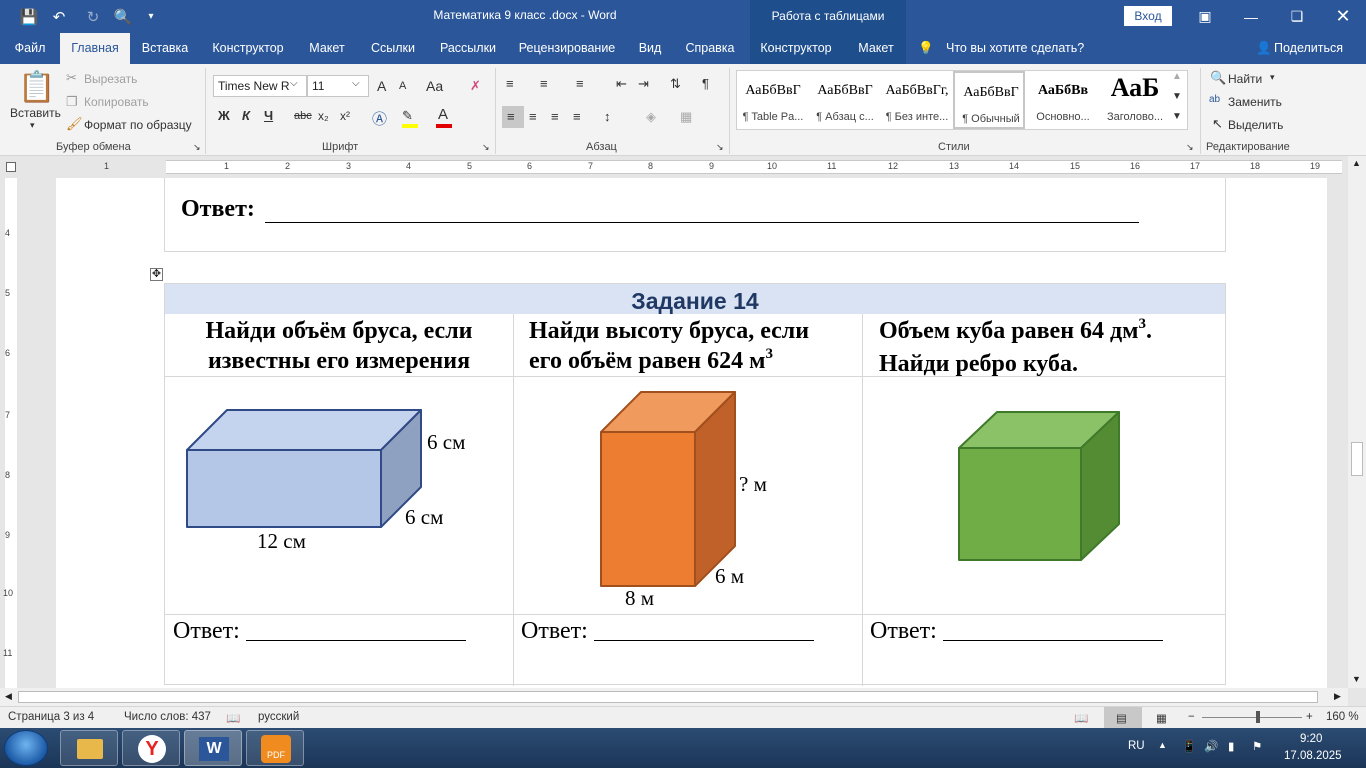  Describe the element at coordinates (1255, 102) in the screenshot. I see `replace-button: Заменить` at that location.